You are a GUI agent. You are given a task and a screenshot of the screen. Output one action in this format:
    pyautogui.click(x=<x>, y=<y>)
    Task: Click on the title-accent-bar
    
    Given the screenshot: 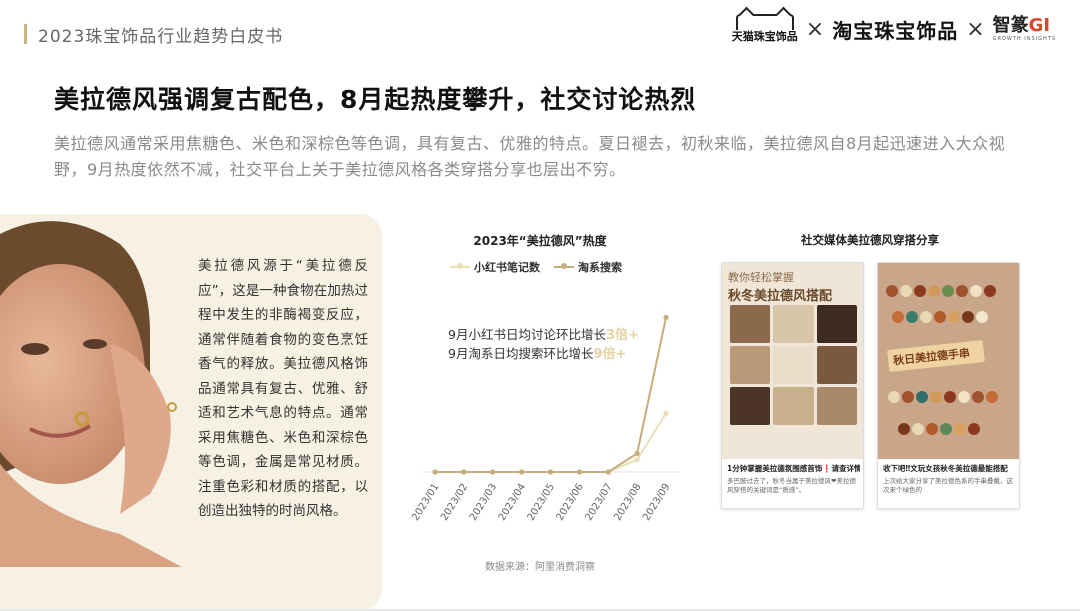 What is the action you would take?
    pyautogui.click(x=25, y=34)
    